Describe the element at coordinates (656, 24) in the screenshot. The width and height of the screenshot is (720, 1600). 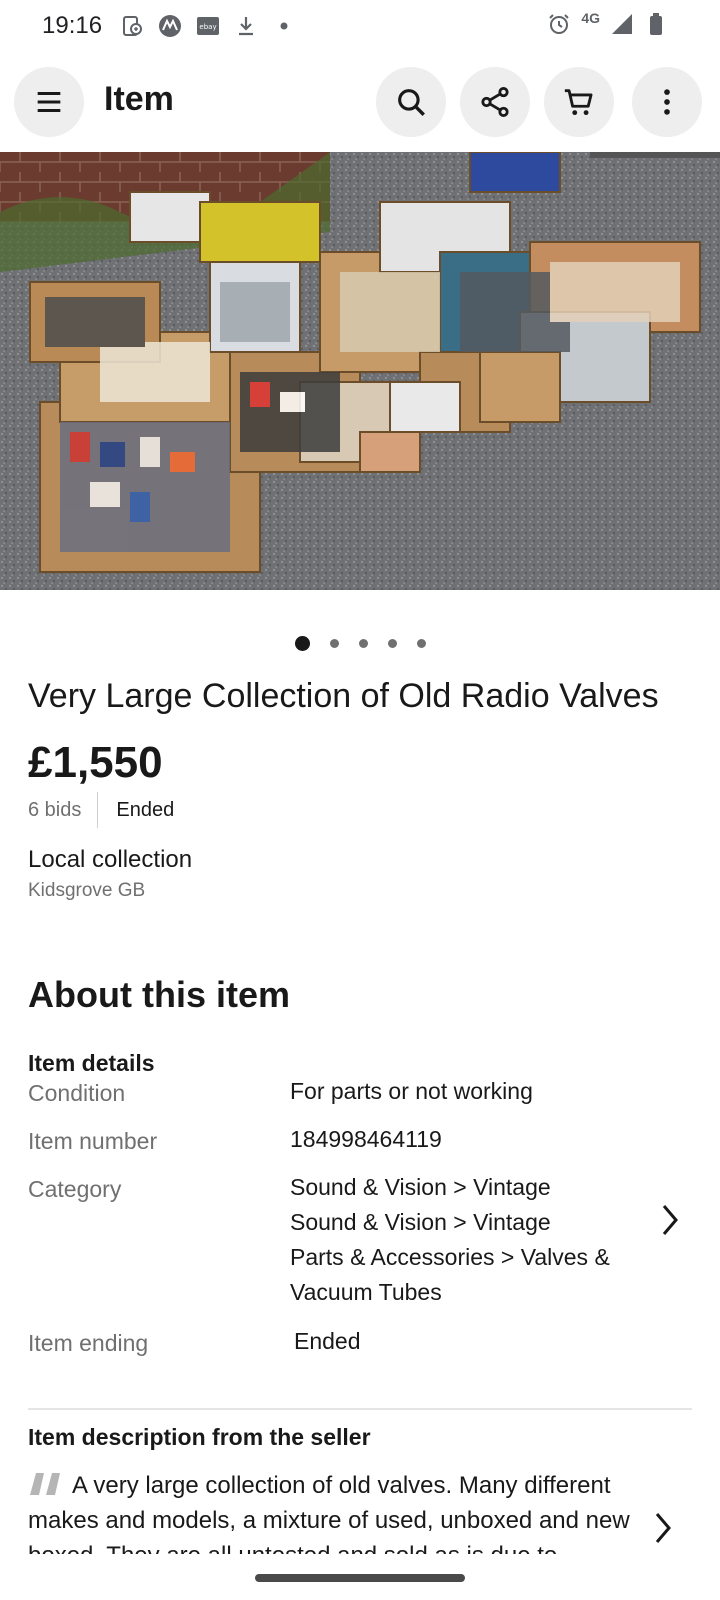
I see `battery-icon` at that location.